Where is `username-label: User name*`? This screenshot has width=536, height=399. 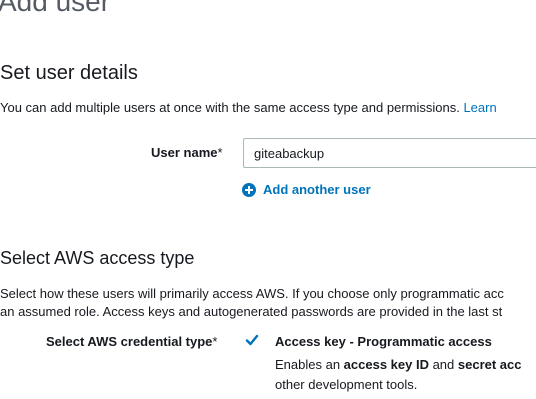
username-label: User name* is located at coordinates (187, 152).